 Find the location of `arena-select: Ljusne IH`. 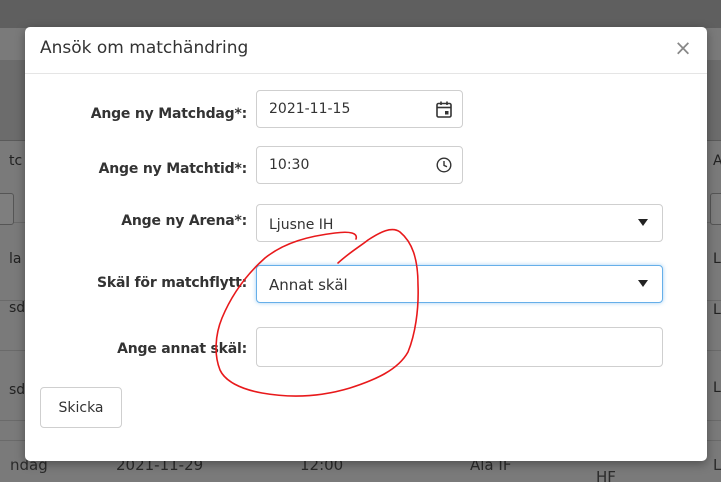

arena-select: Ljusne IH is located at coordinates (459, 223).